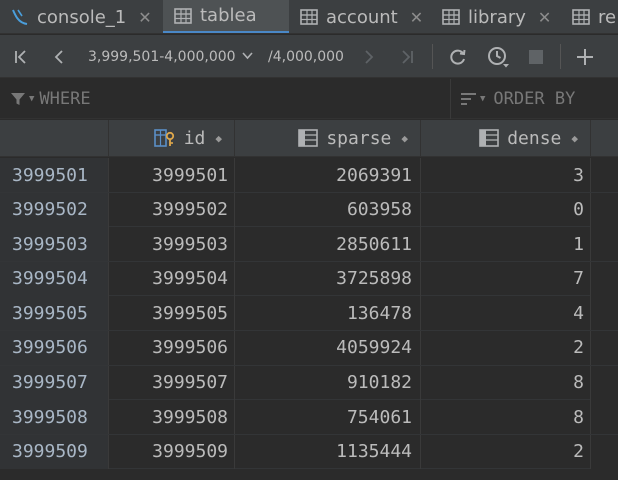 Image resolution: width=618 pixels, height=480 pixels. I want to click on table-row: 3999506 3999506 4059924 2, so click(309, 348).